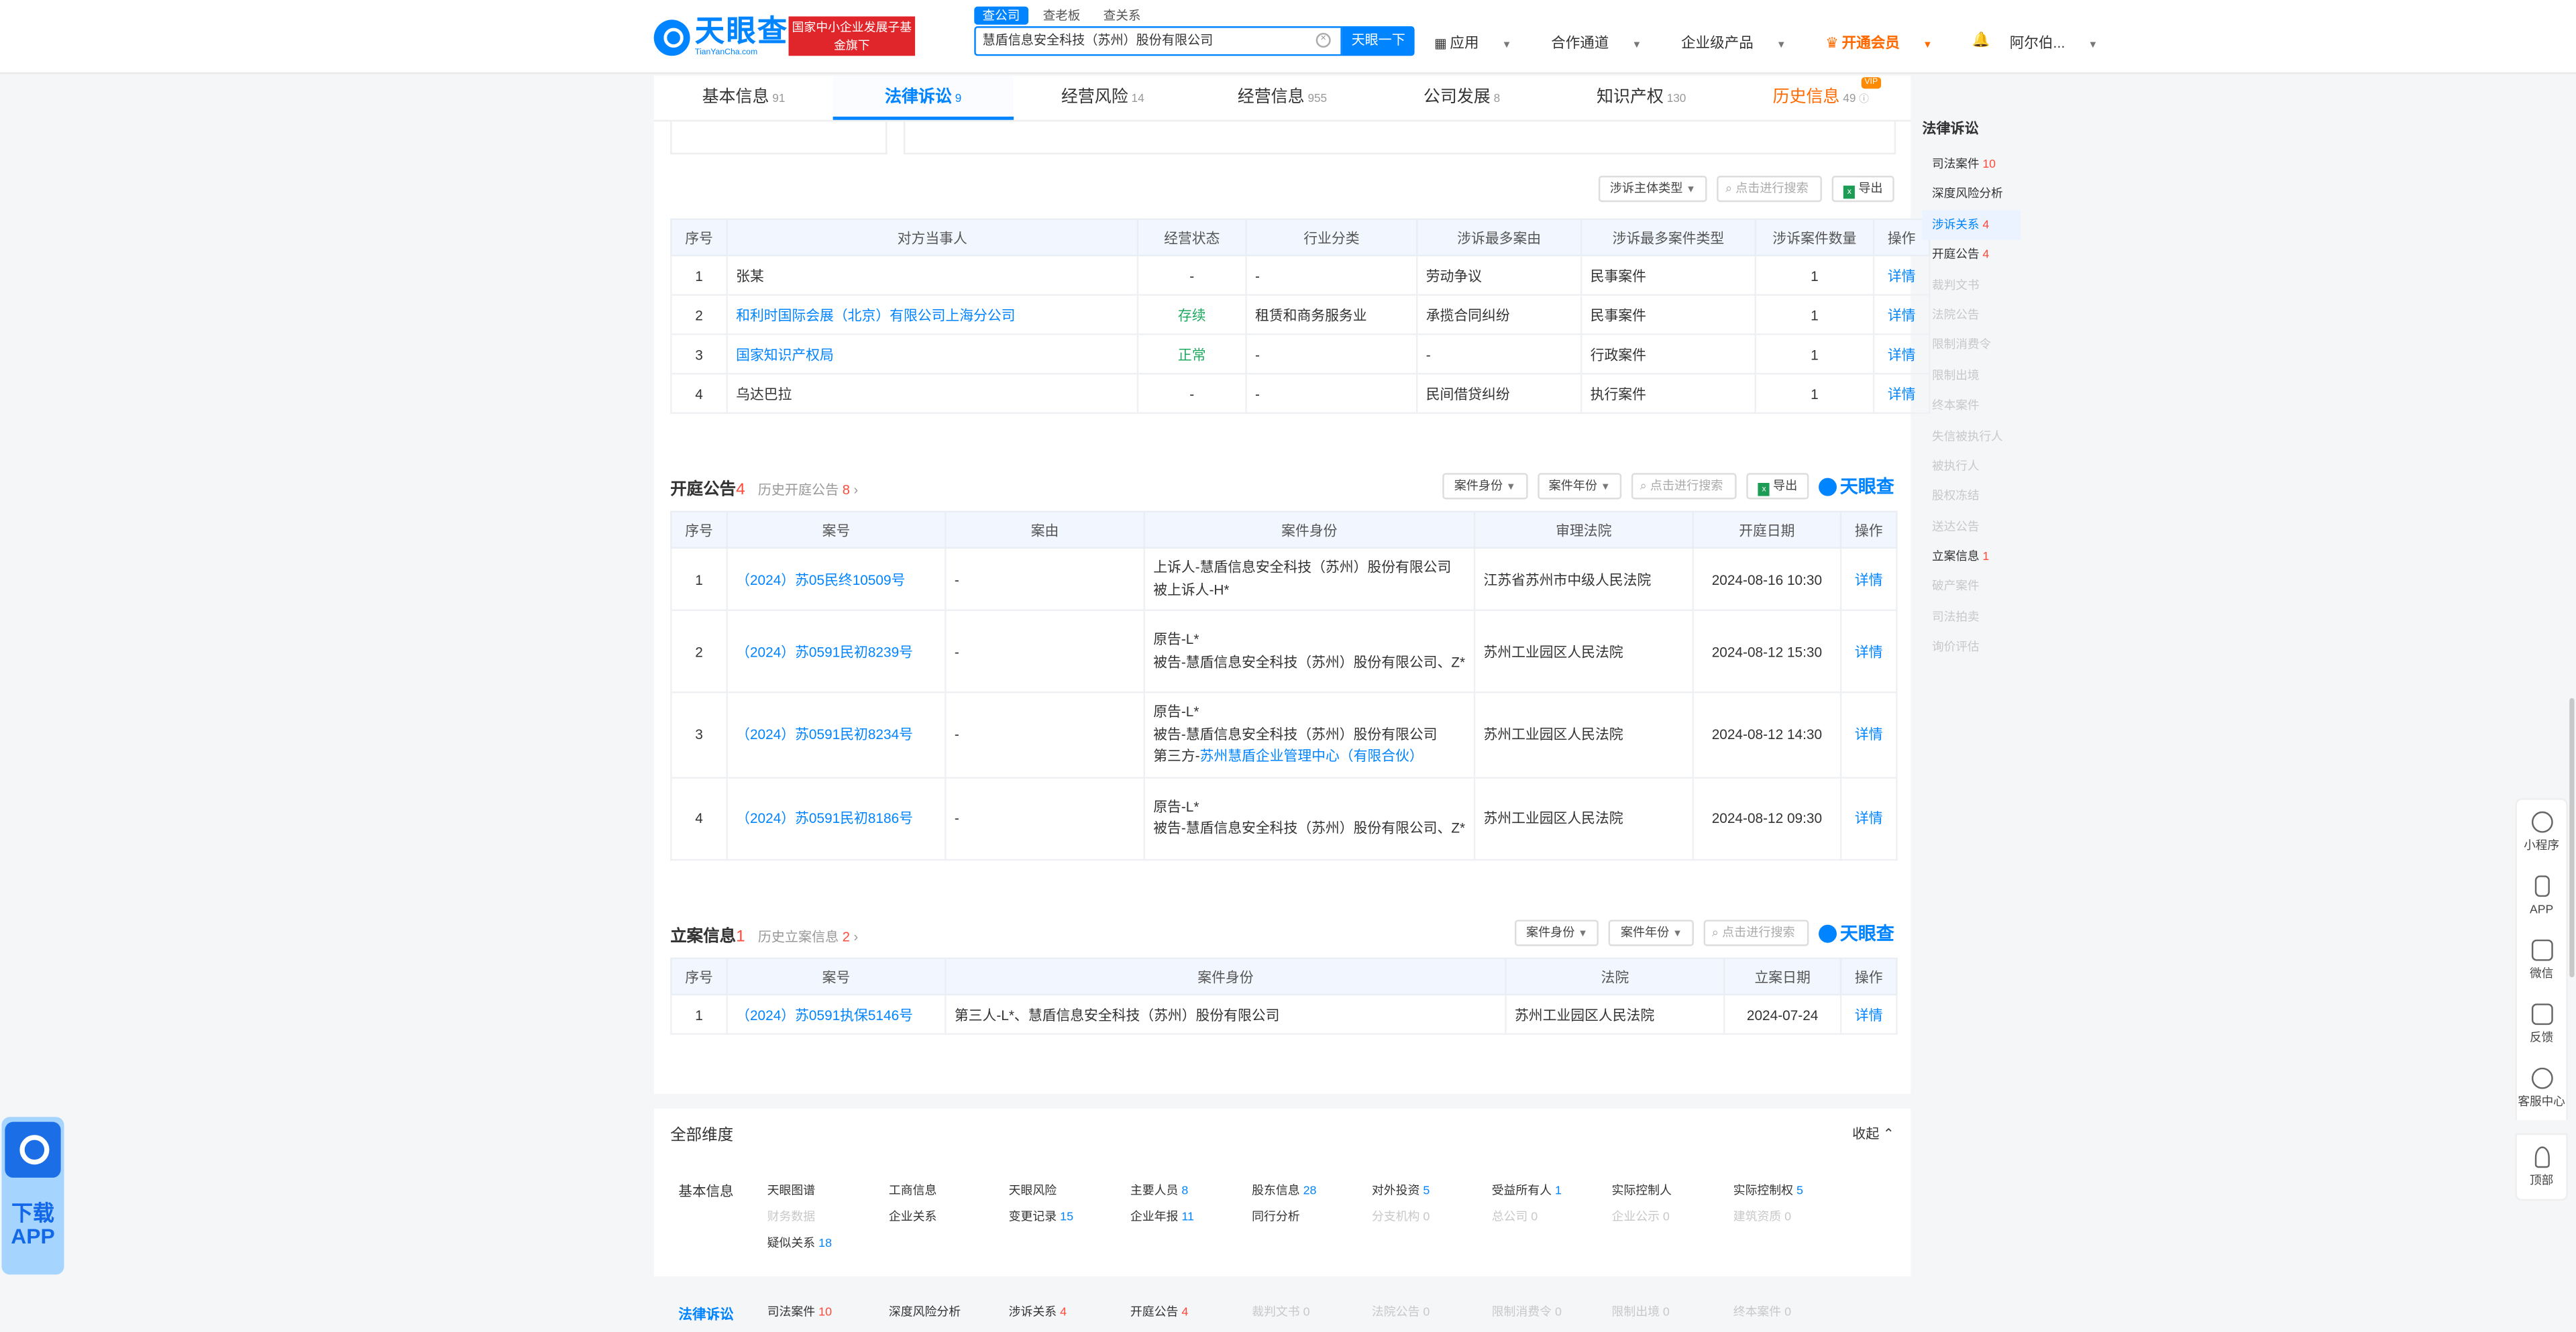 The height and width of the screenshot is (1332, 2576). I want to click on relation-search-input: ⌕ 点击进行搜索, so click(1770, 189).